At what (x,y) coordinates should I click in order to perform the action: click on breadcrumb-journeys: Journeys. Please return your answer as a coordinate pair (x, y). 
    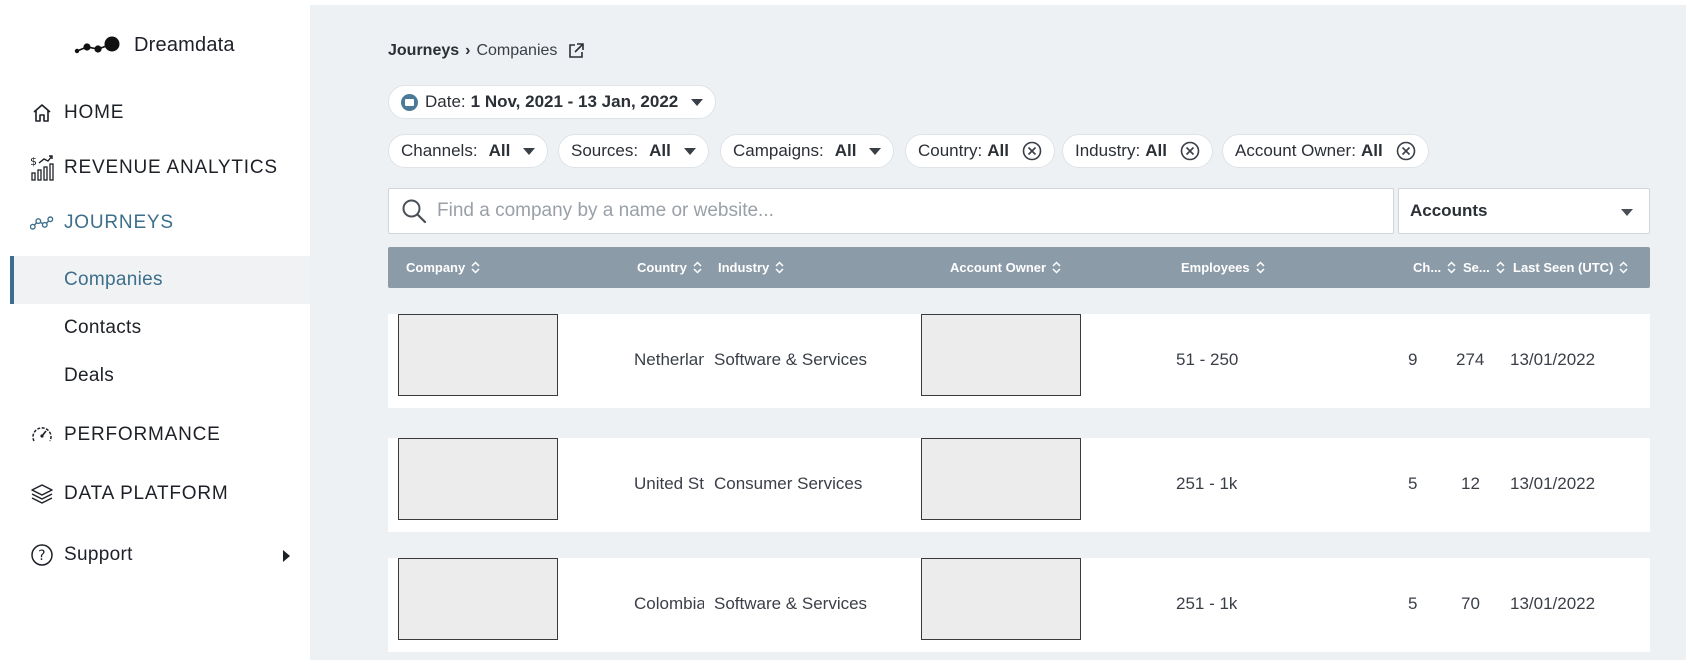
    Looking at the image, I should click on (423, 51).